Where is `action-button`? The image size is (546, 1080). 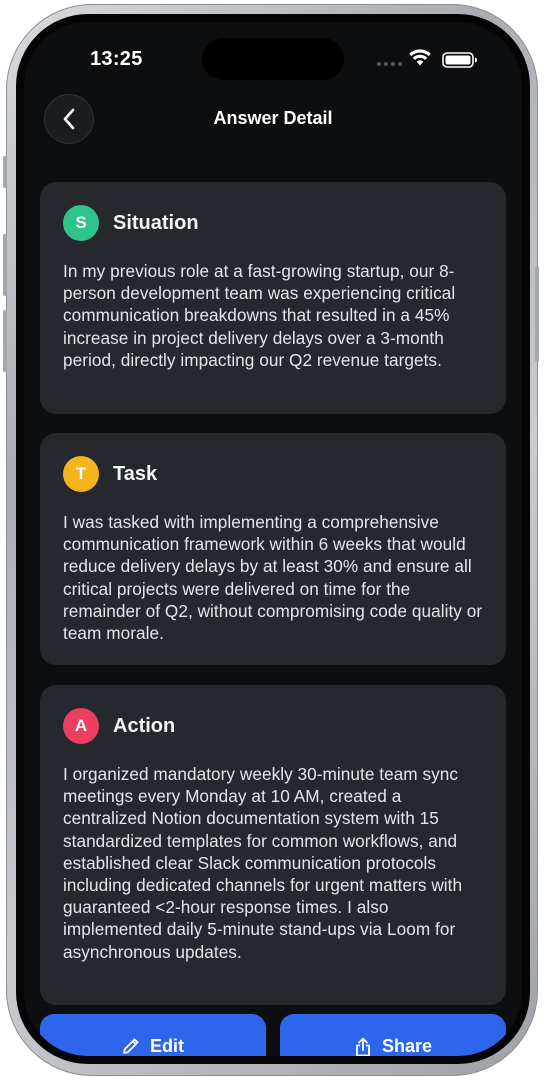
action-button is located at coordinates (5, 172).